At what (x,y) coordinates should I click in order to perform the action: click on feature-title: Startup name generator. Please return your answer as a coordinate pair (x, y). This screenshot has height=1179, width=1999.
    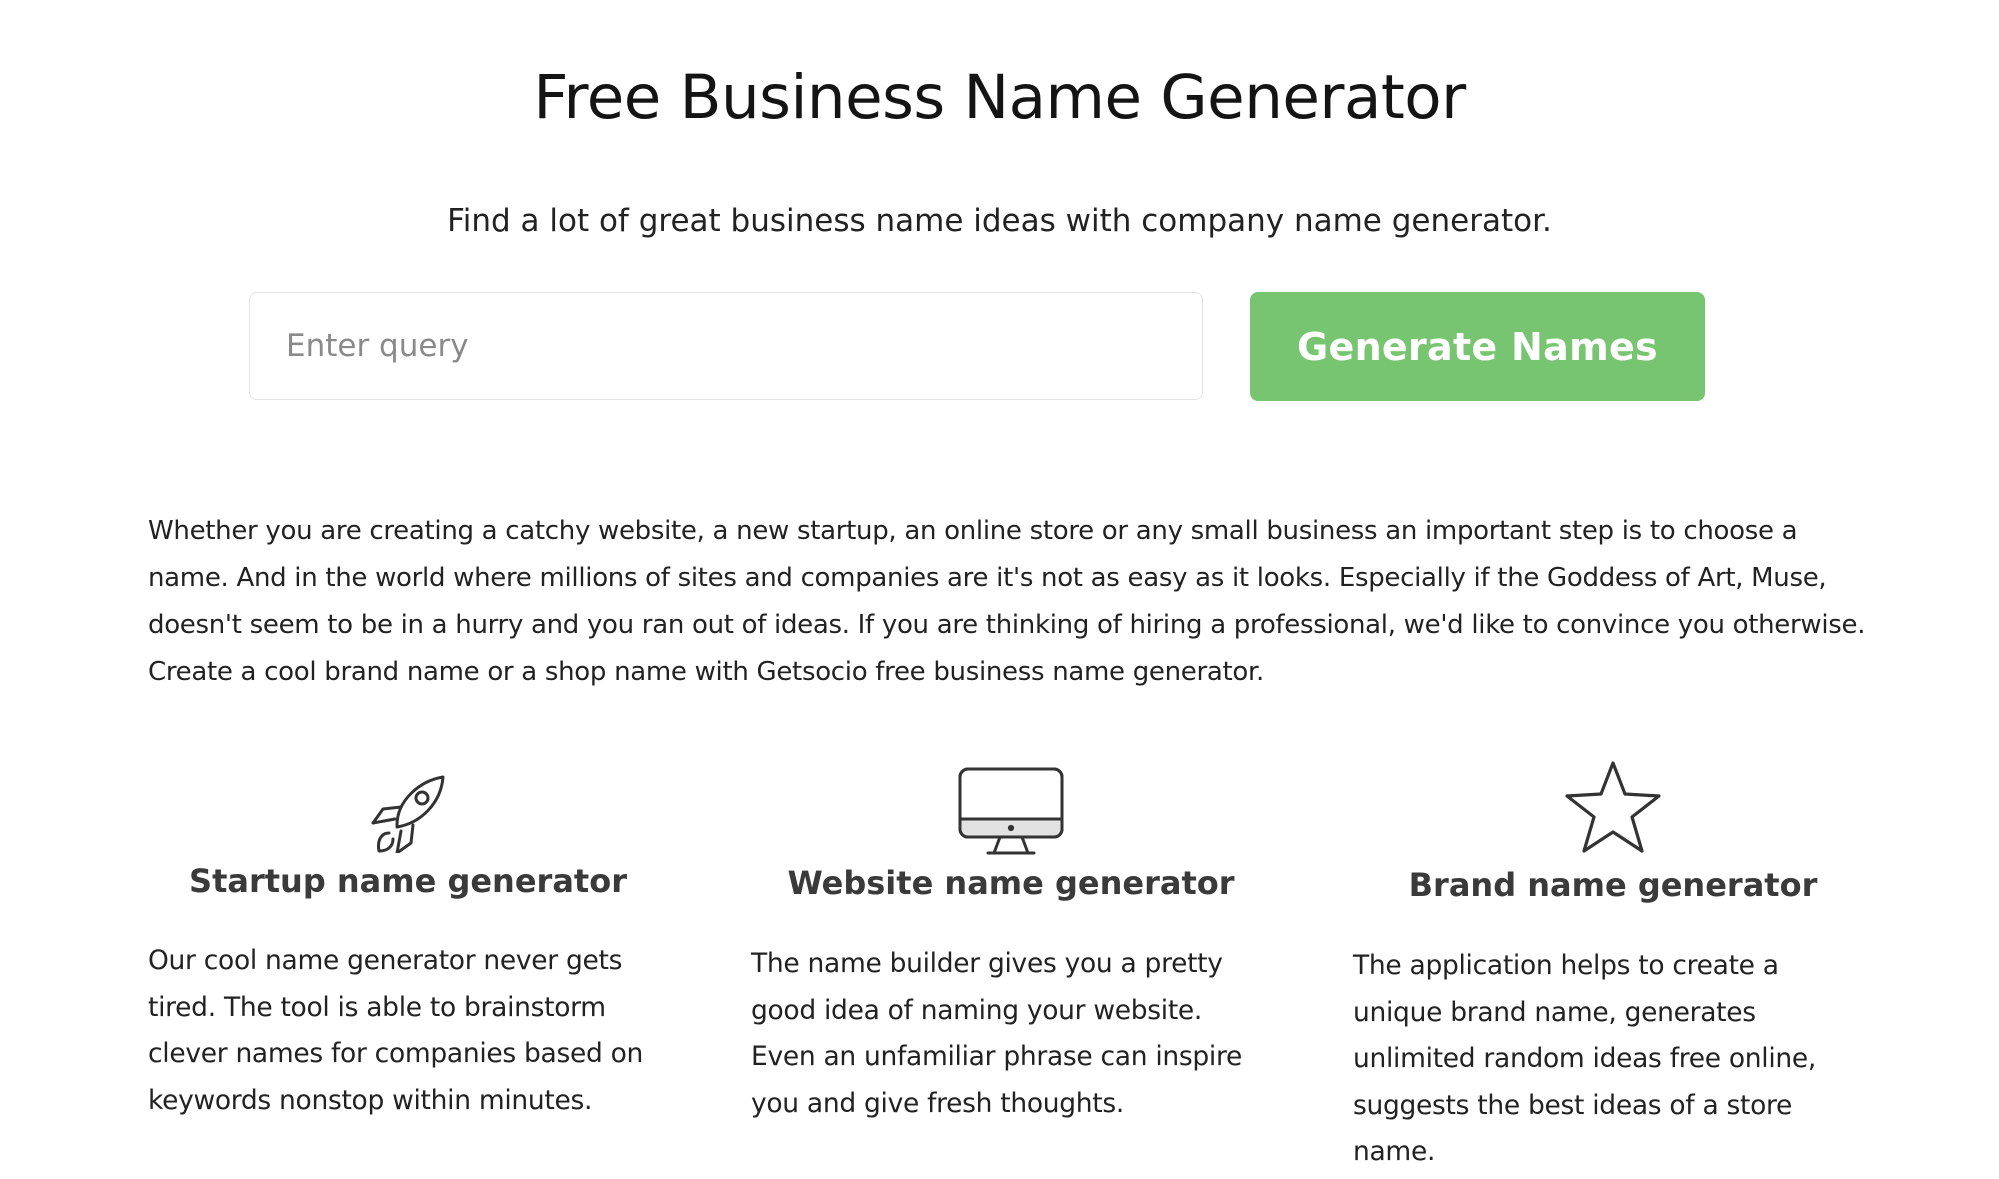
    Looking at the image, I should click on (408, 881).